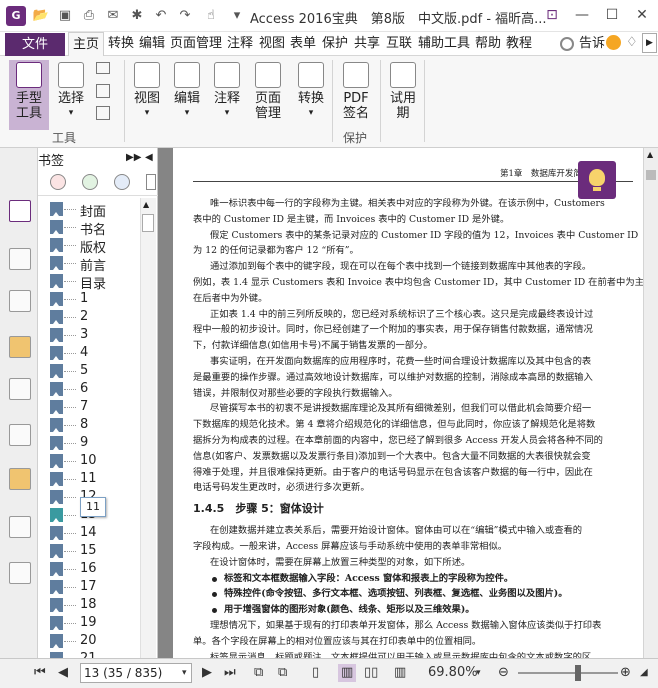  I want to click on bookmark-item: 1, so click(95, 299).